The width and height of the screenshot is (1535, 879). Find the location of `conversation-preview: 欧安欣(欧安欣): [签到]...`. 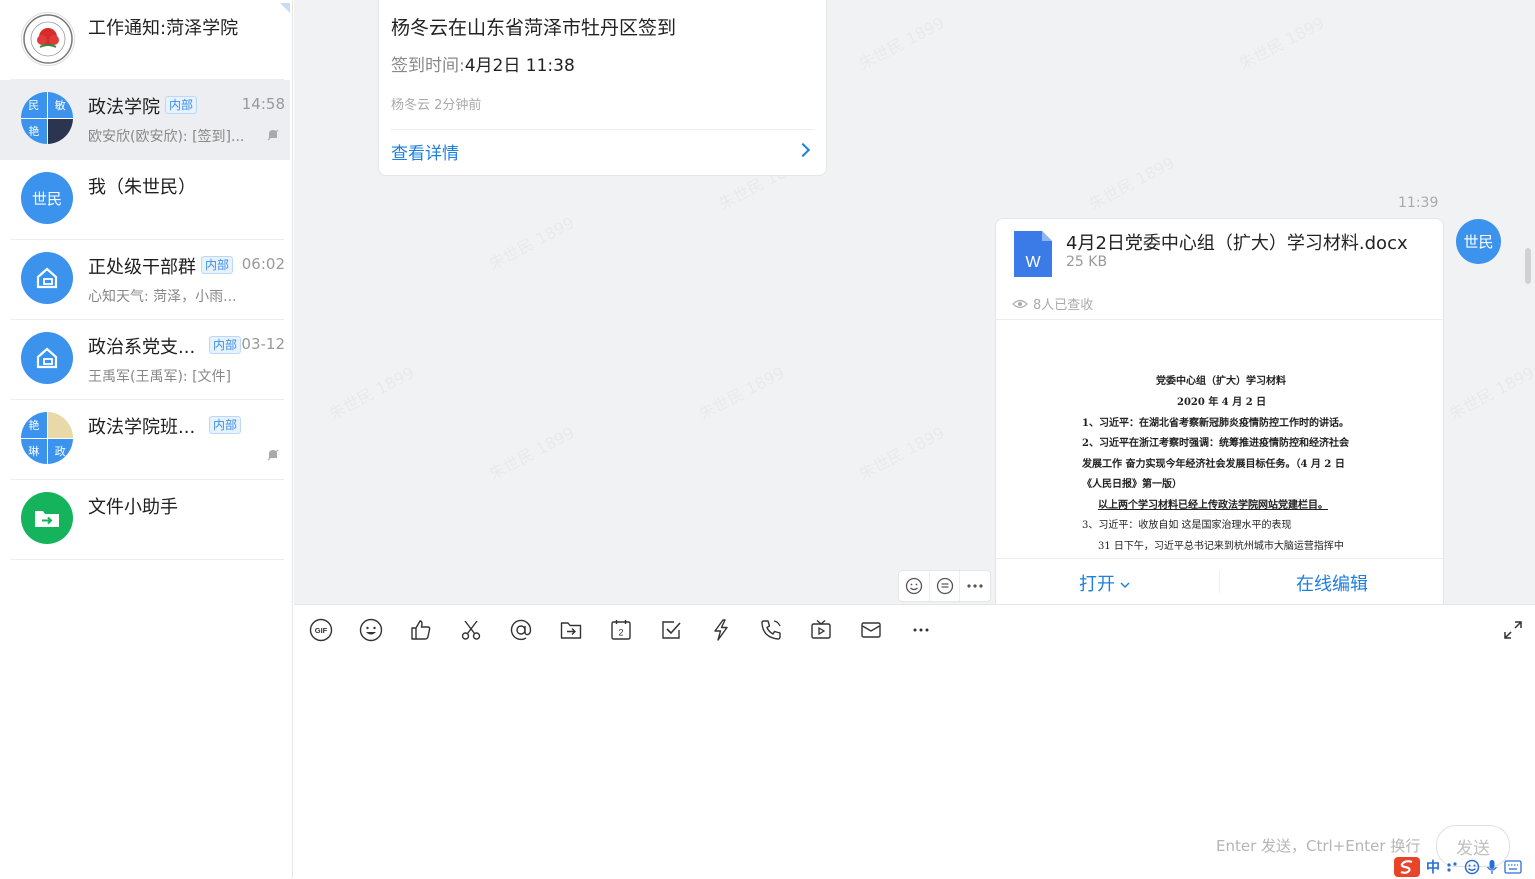

conversation-preview: 欧安欣(欧安欣): [签到]... is located at coordinates (166, 137).